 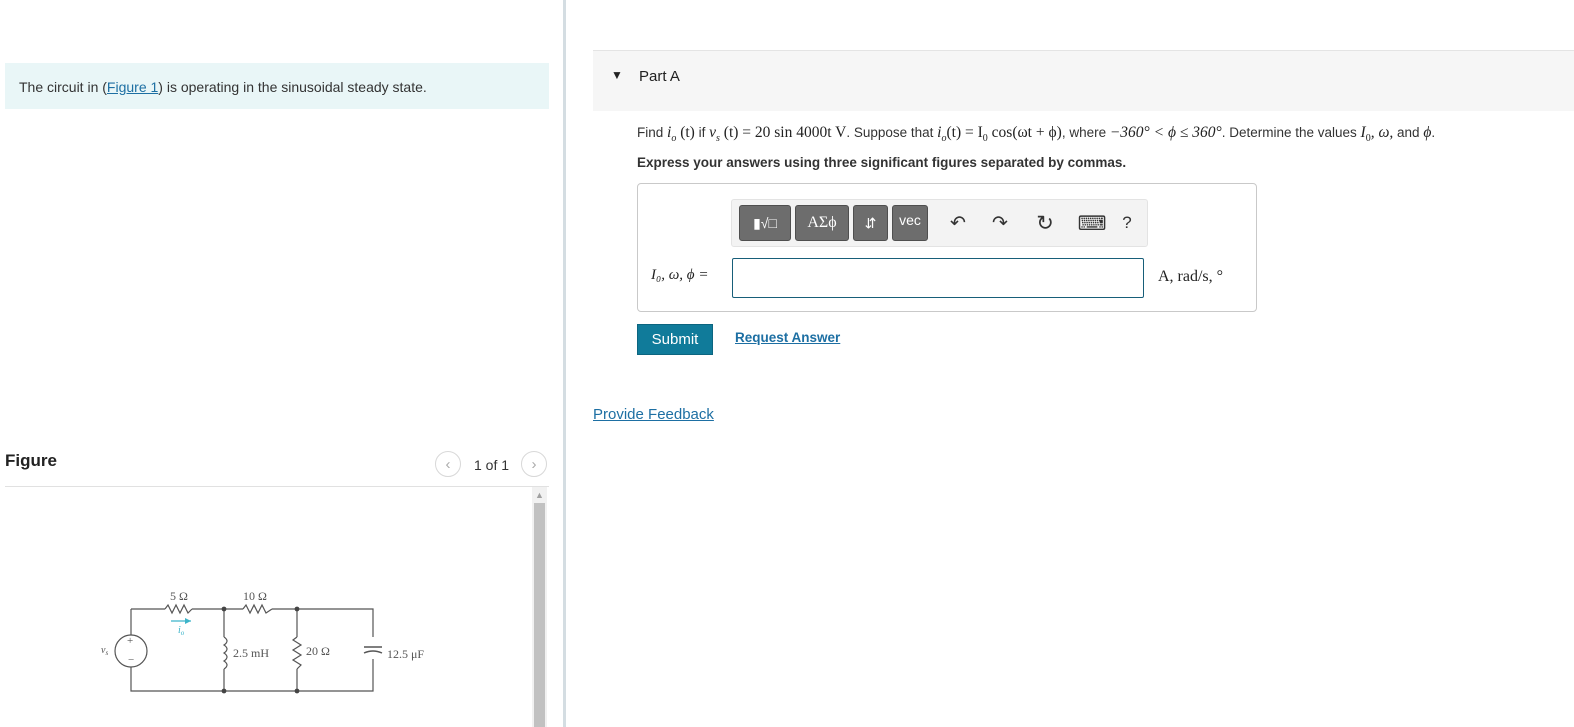 What do you see at coordinates (31, 460) in the screenshot?
I see `figure-heading: Figure` at bounding box center [31, 460].